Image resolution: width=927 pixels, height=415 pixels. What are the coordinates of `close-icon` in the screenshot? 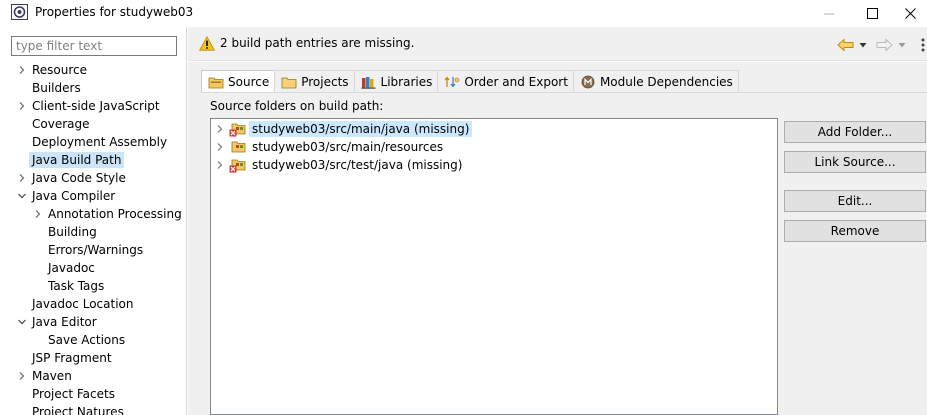 It's located at (910, 13).